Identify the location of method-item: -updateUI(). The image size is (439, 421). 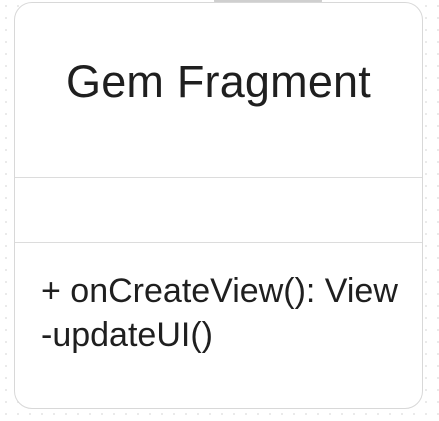
(127, 335).